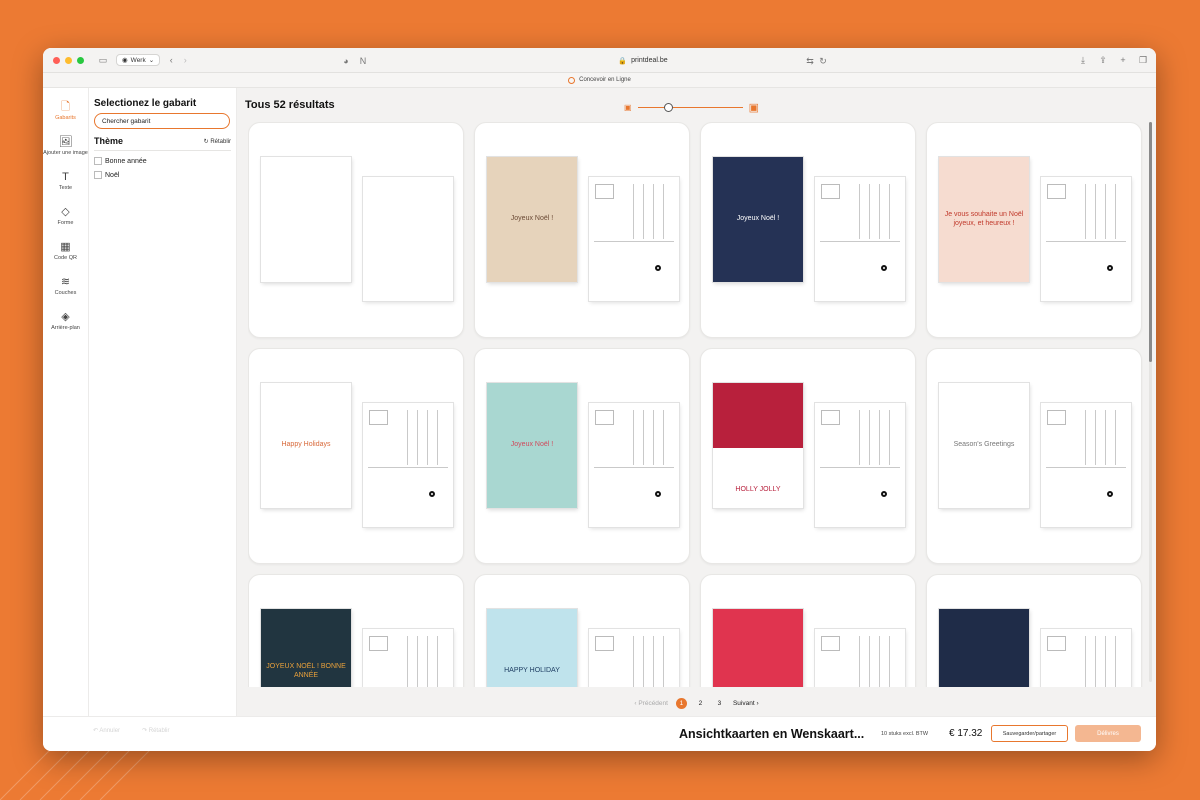 This screenshot has height=800, width=1200. I want to click on template-card: HAPPY HOLIDAY, so click(582, 630).